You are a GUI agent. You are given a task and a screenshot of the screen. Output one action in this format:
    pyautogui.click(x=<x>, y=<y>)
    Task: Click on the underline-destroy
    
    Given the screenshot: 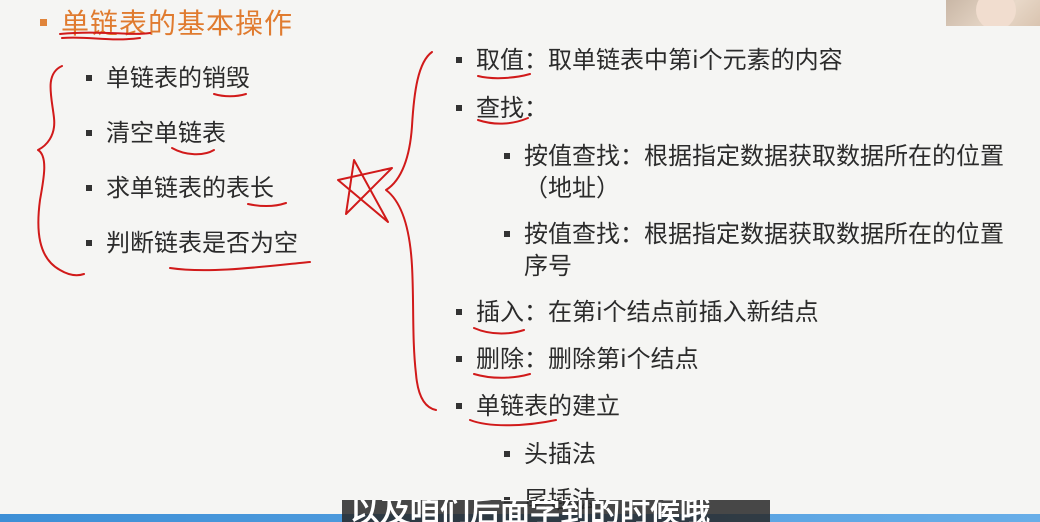 What is the action you would take?
    pyautogui.click(x=230, y=95)
    